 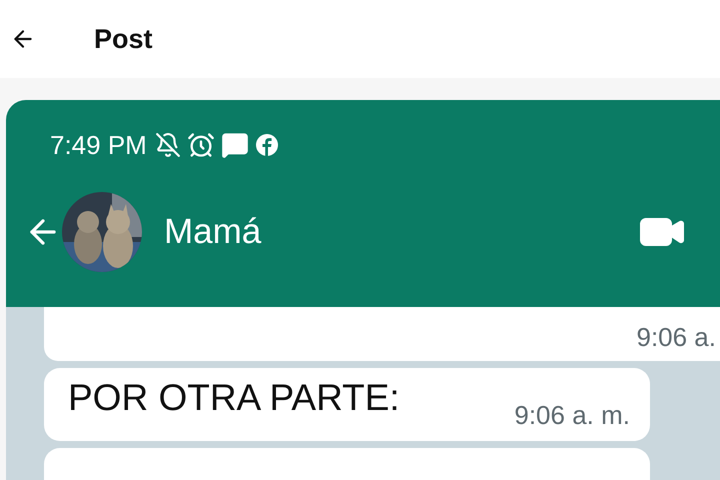 What do you see at coordinates (167, 145) in the screenshot?
I see `muted-bell-icon` at bounding box center [167, 145].